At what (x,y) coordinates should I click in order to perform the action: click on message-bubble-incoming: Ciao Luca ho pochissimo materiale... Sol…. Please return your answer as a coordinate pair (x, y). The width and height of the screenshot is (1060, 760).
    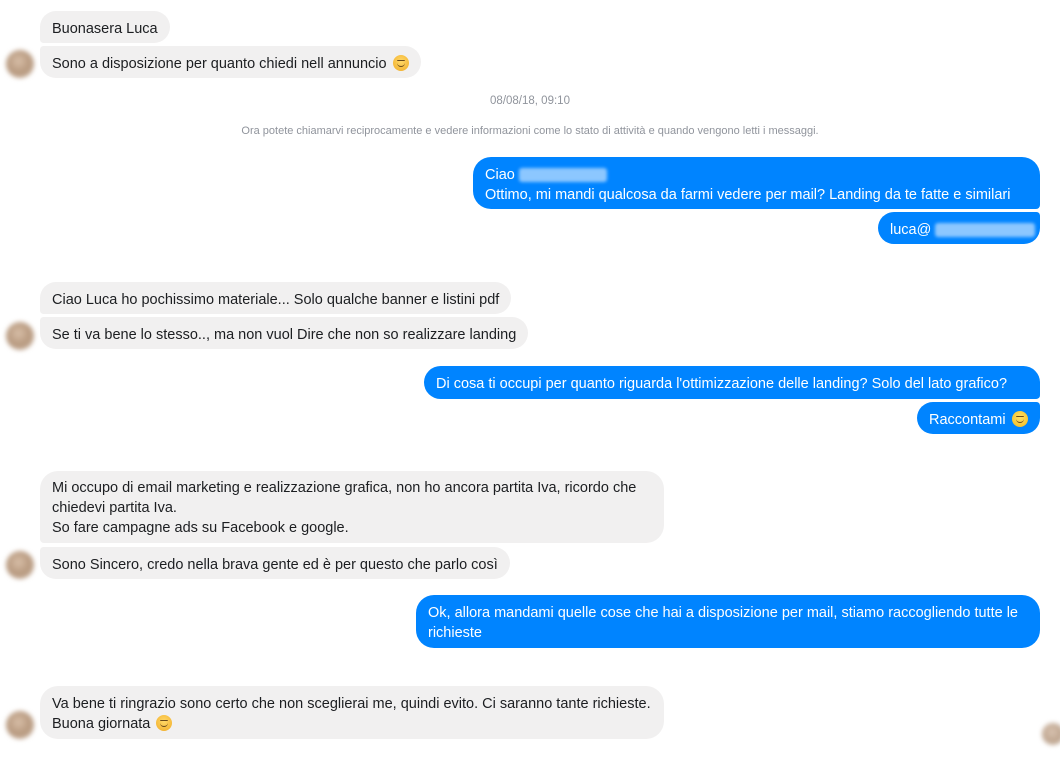
    Looking at the image, I should click on (276, 298).